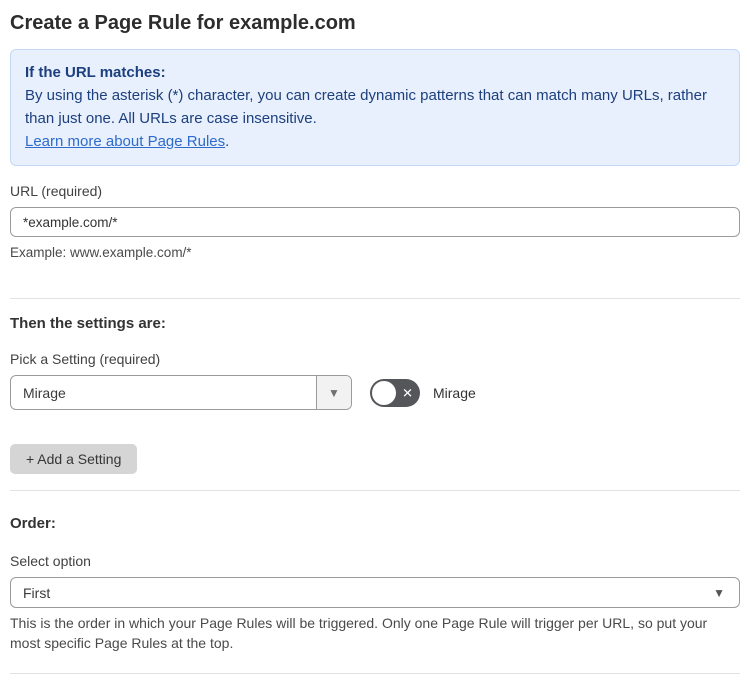  Describe the element at coordinates (227, 141) in the screenshot. I see `link-period: .` at that location.